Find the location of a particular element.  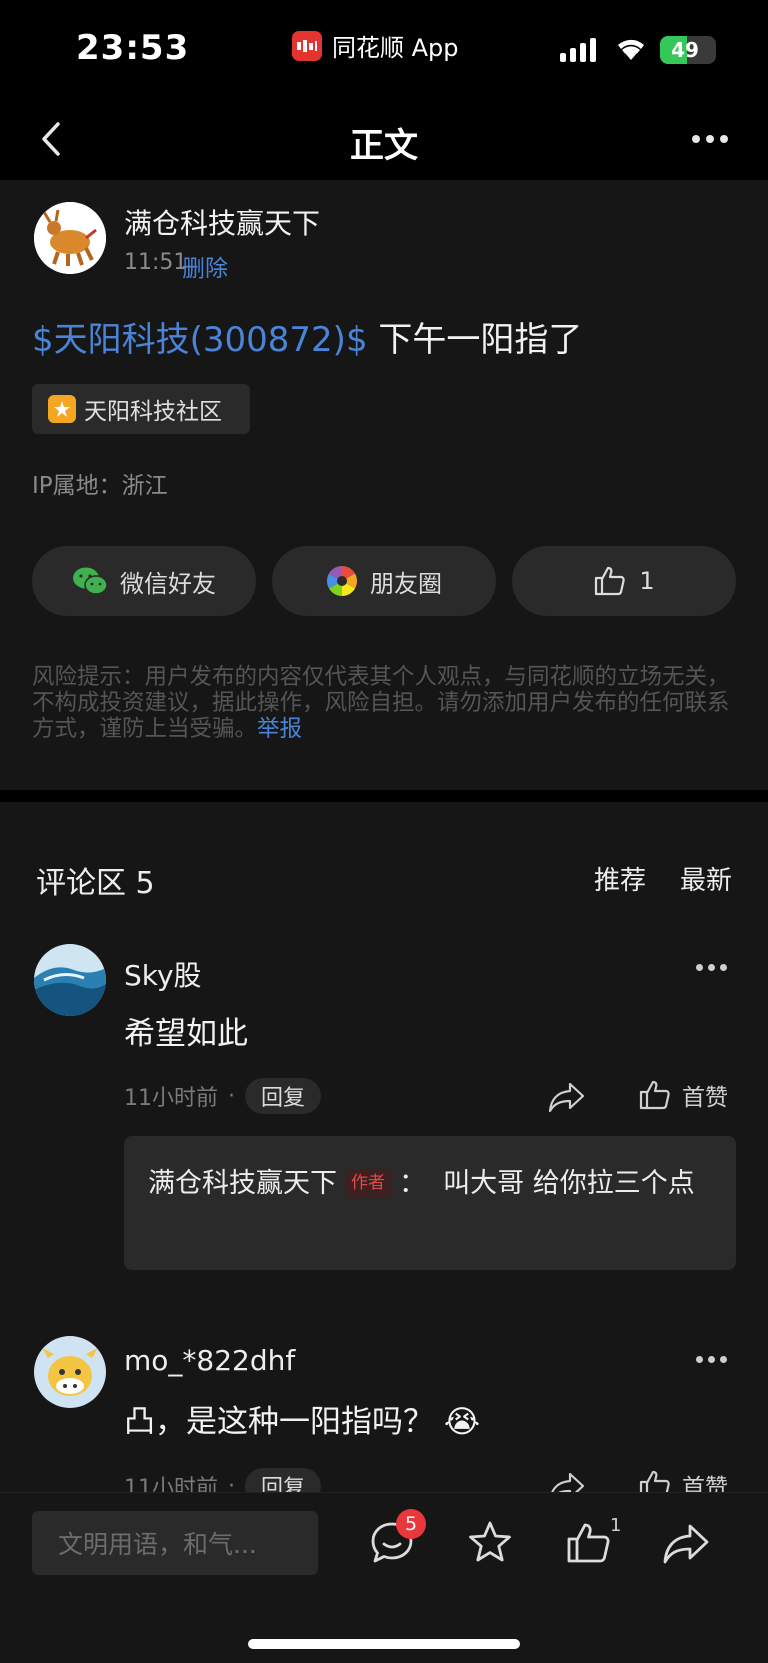

post-content: $天阳科技(300872)$ 下午一阳指了 is located at coordinates (307, 336).